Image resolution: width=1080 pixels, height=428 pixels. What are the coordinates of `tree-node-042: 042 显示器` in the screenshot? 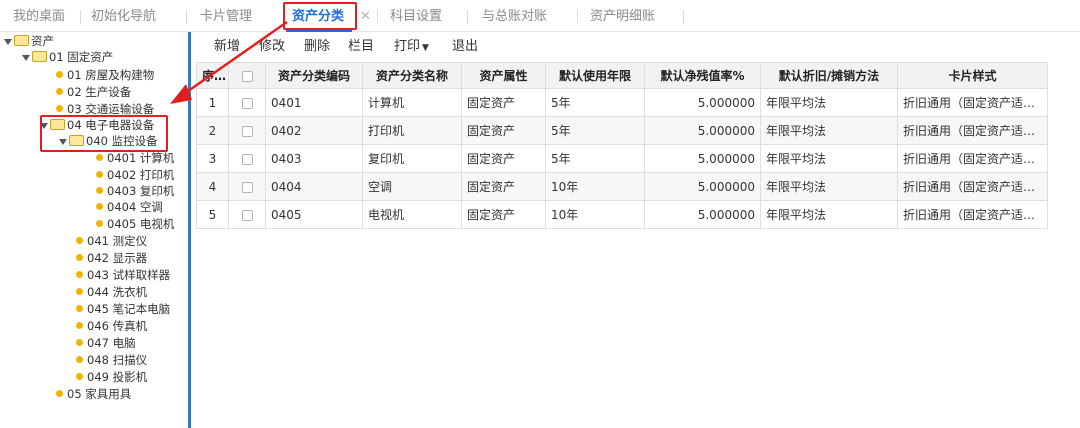 It's located at (111, 258).